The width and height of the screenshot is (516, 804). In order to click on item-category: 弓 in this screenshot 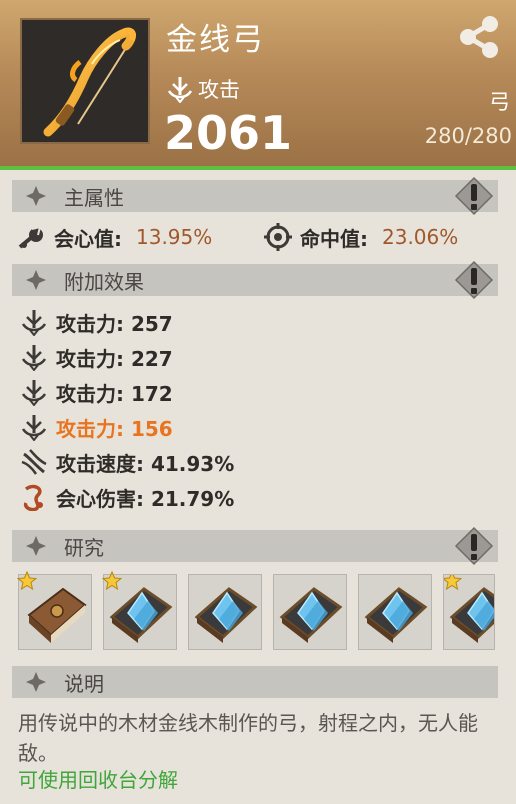, I will do `click(499, 102)`.